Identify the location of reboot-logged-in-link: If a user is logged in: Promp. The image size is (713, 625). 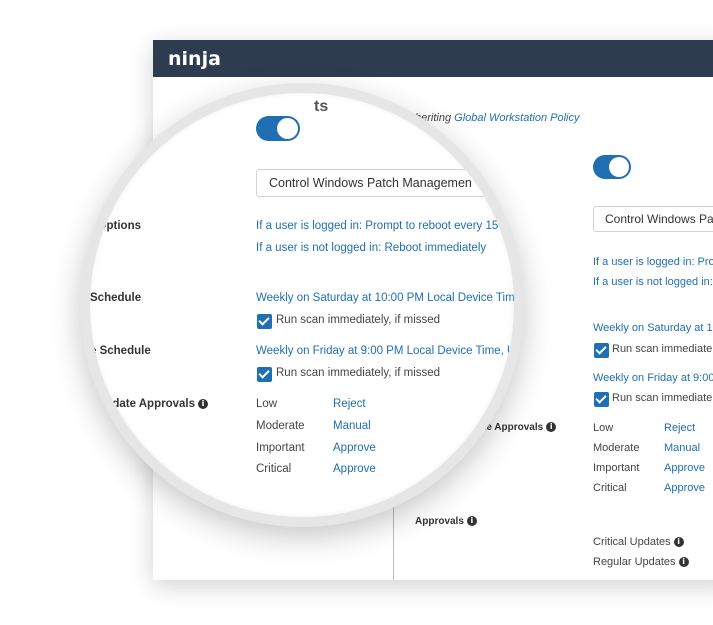
(653, 262).